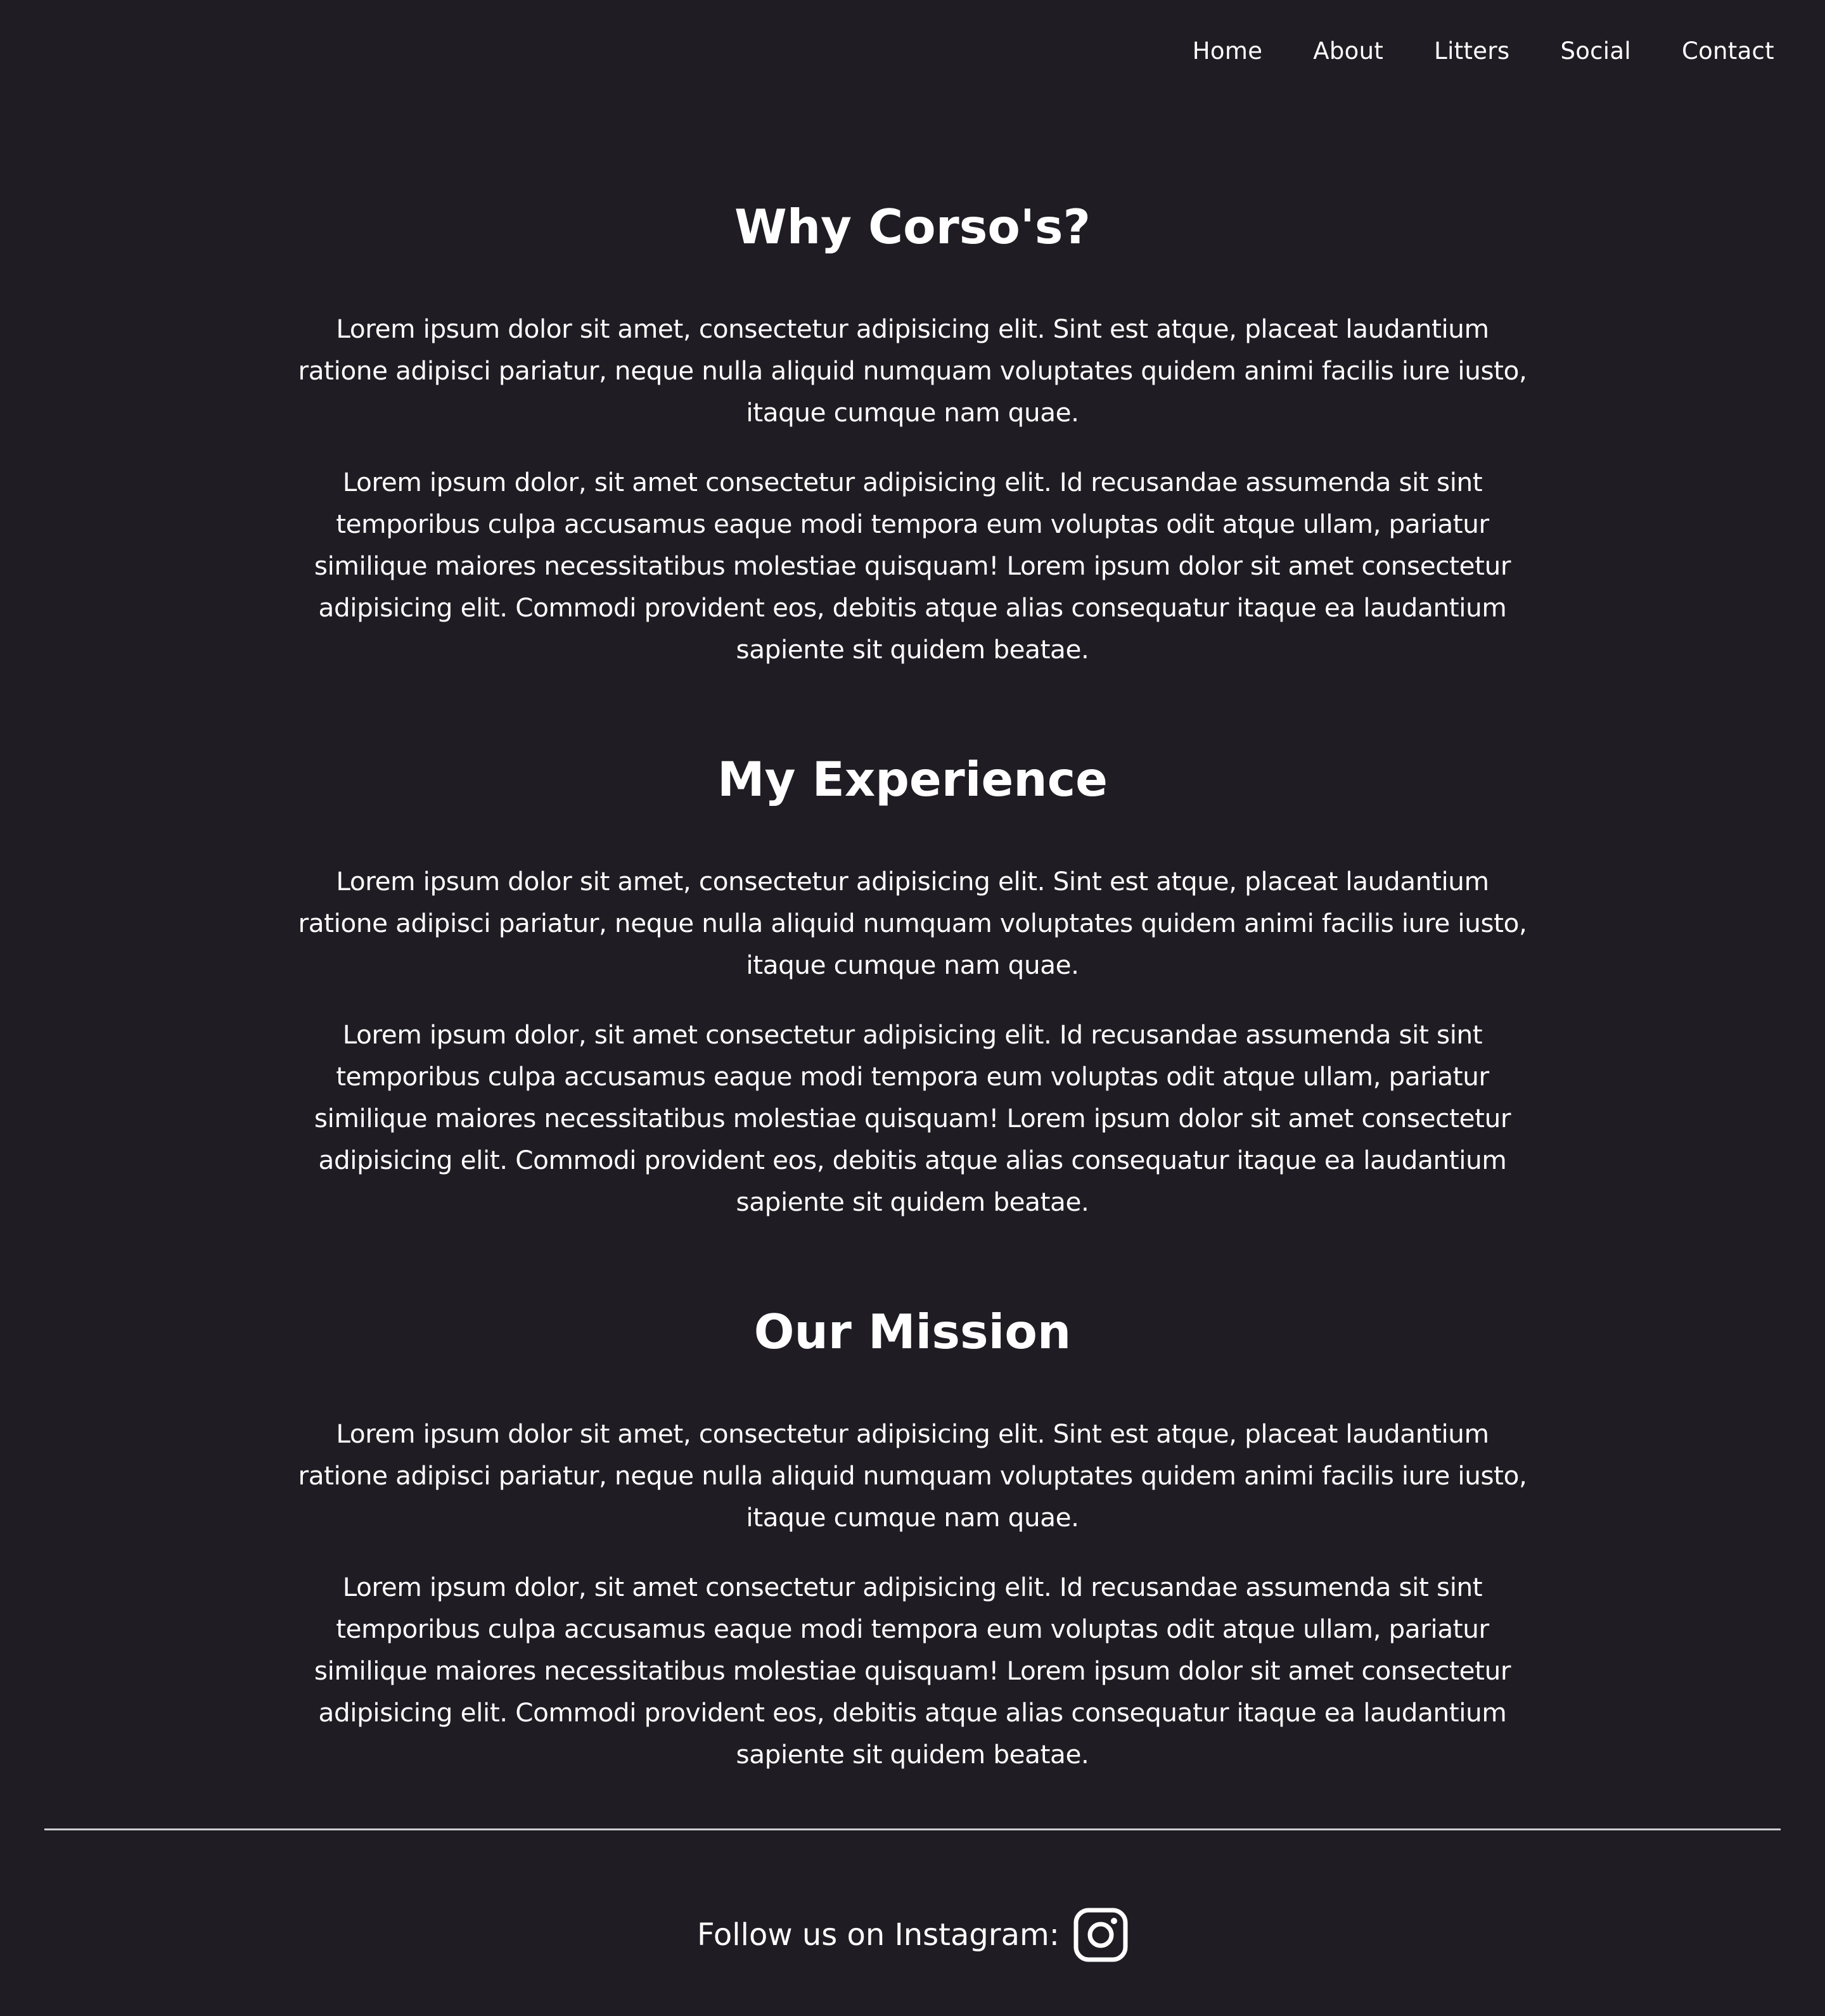  I want to click on instagram-icon, so click(1100, 1935).